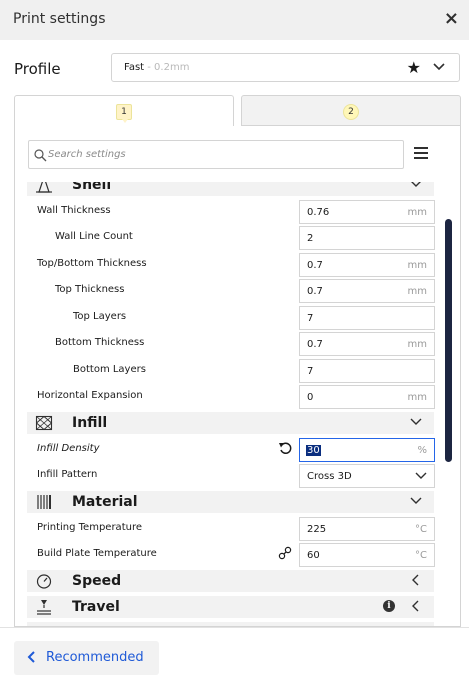  I want to click on bottom-layers-input: 7, so click(367, 371).